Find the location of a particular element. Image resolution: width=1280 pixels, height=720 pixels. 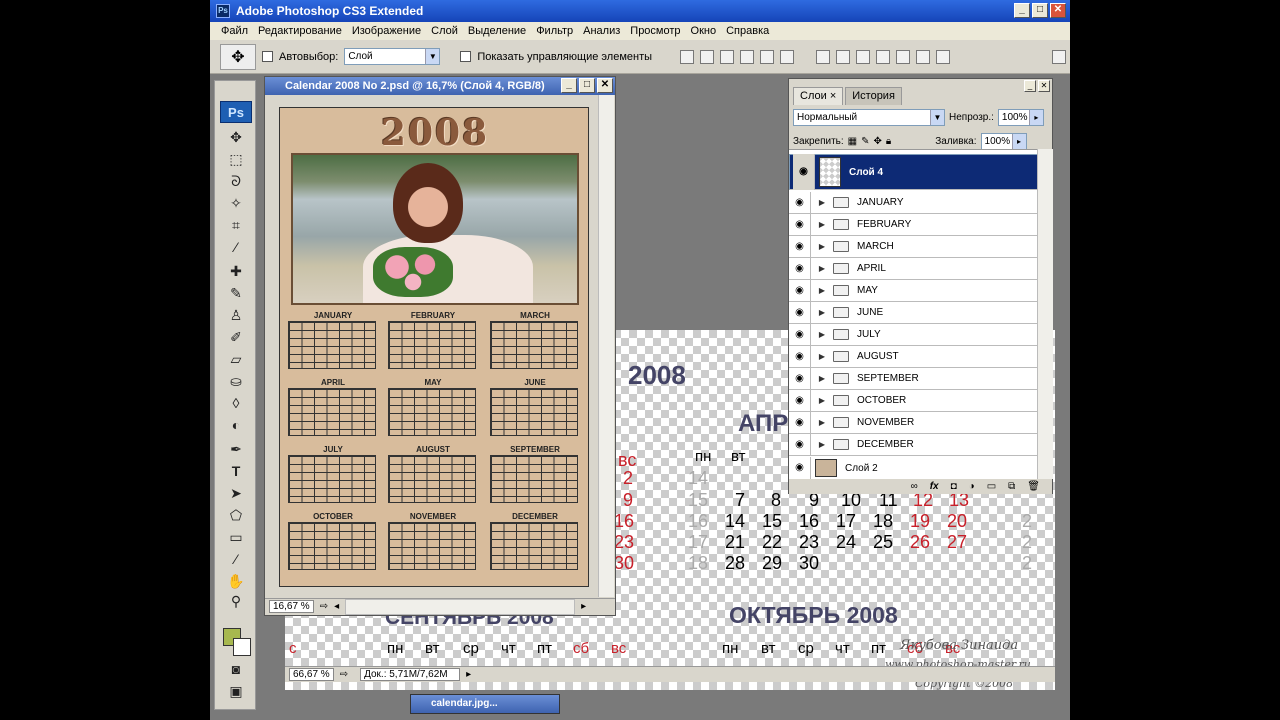

doc-nav-icon: ⇨ is located at coordinates (324, 606).